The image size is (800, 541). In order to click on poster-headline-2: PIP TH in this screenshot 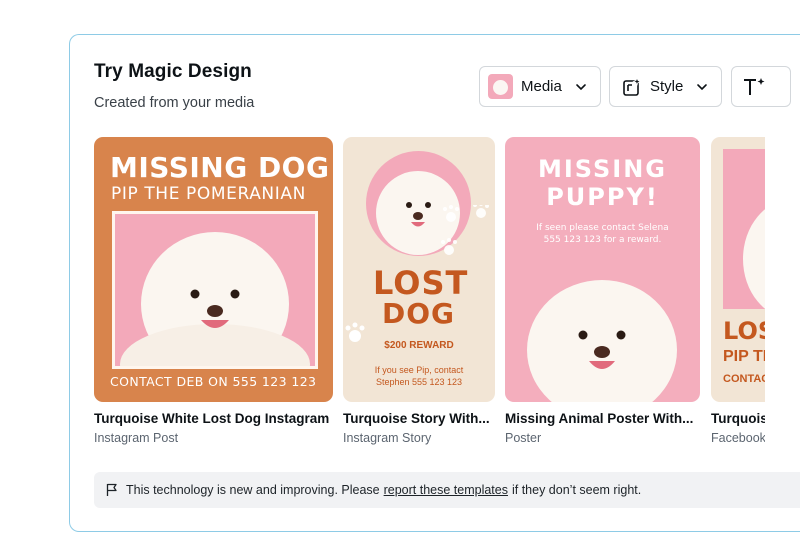, I will do `click(744, 356)`.